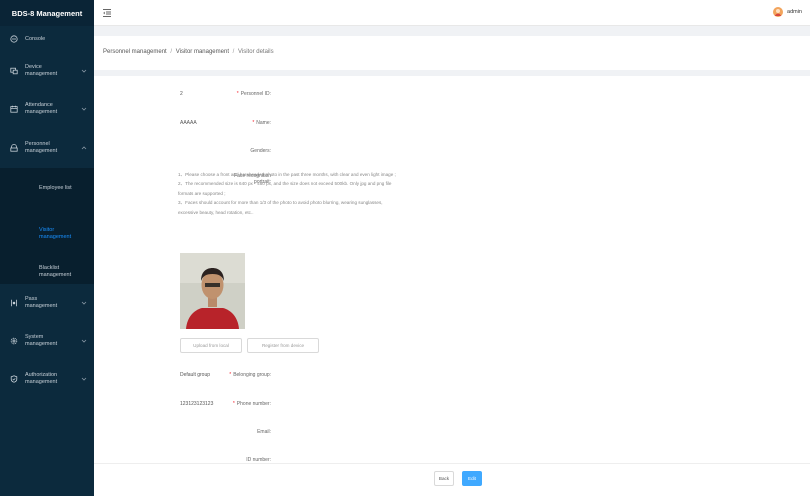 This screenshot has width=810, height=496. Describe the element at coordinates (13, 379) in the screenshot. I see `shield-icon` at that location.